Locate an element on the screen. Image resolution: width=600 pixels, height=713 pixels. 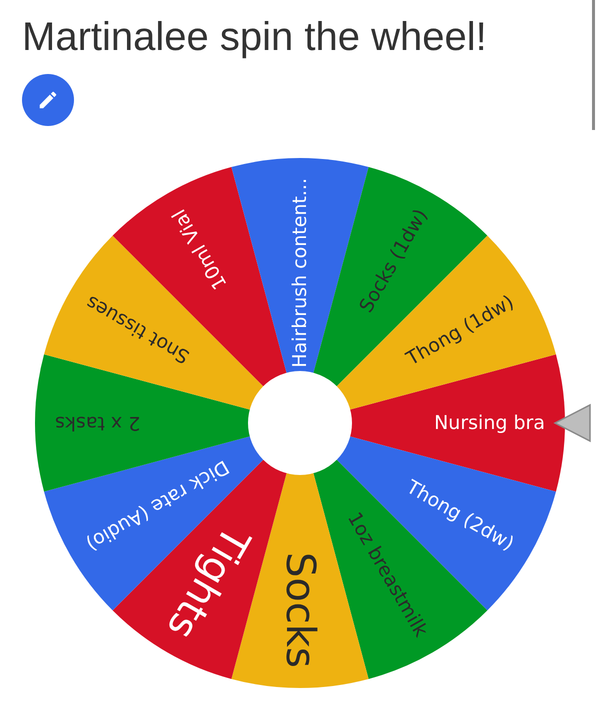
wheel-hub is located at coordinates (300, 423).